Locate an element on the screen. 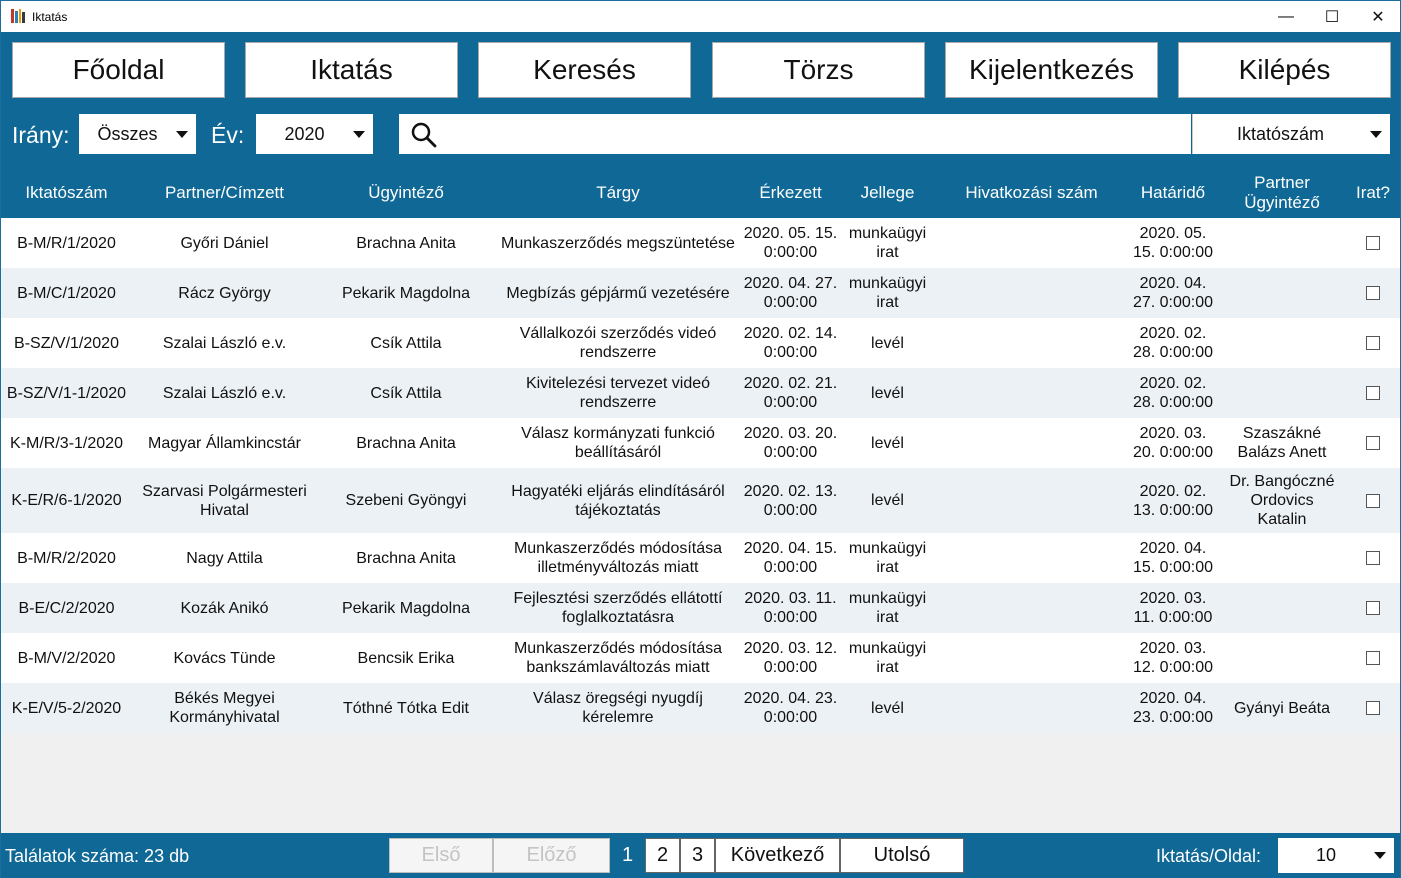 The image size is (1401, 878). close-icon: ✕ is located at coordinates (1378, 16).